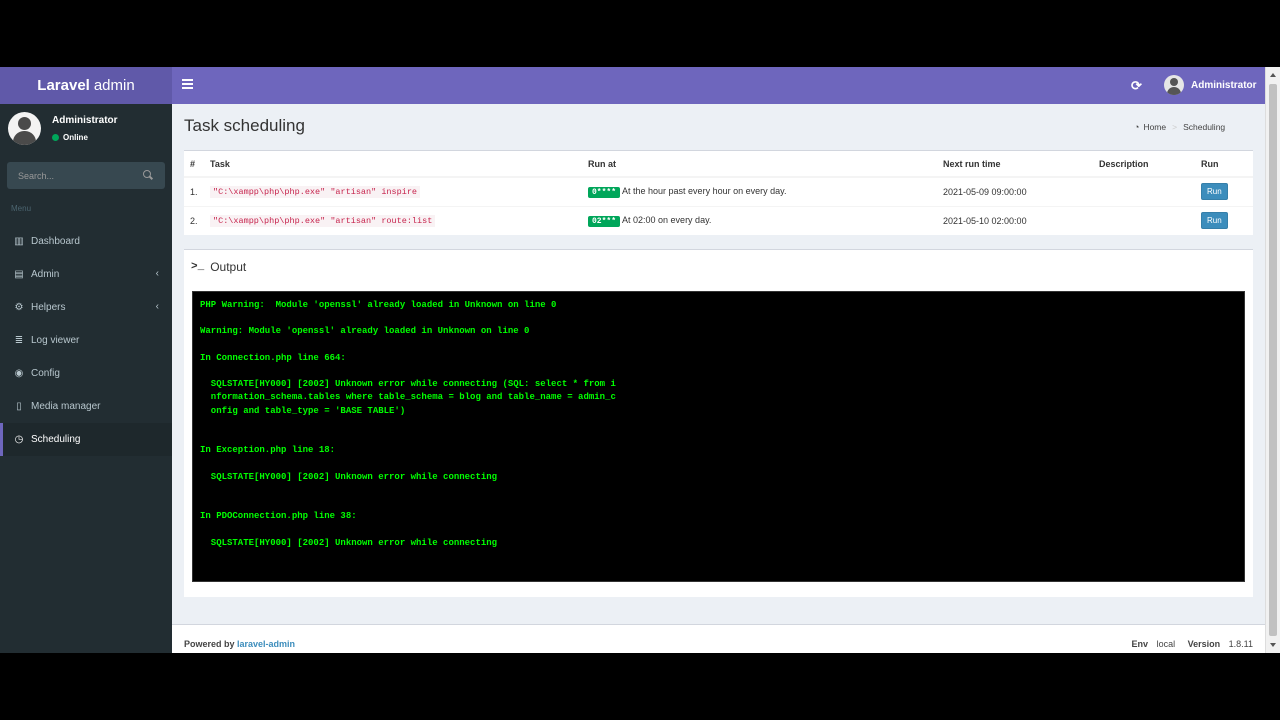 The width and height of the screenshot is (1280, 720). I want to click on user-avatar, so click(24, 128).